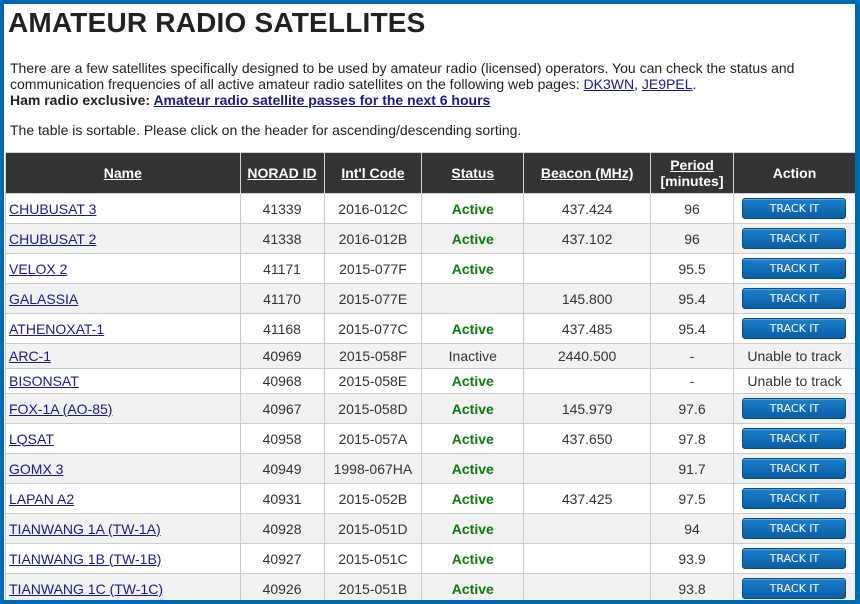 The height and width of the screenshot is (604, 860). What do you see at coordinates (587, 238) in the screenshot?
I see `cell-beacon: 437.102` at bounding box center [587, 238].